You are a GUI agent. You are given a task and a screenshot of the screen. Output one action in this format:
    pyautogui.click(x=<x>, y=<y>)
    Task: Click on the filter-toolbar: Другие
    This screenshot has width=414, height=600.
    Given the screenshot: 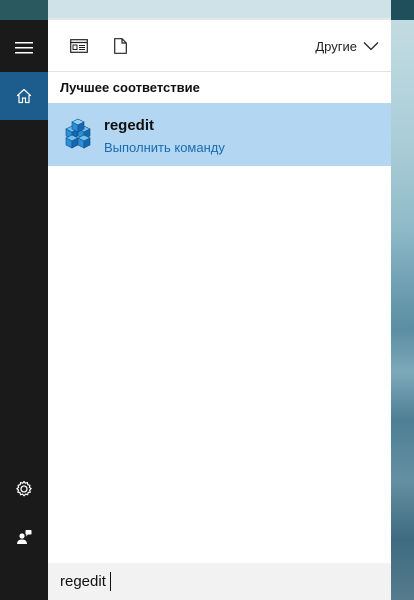 What is the action you would take?
    pyautogui.click(x=219, y=46)
    